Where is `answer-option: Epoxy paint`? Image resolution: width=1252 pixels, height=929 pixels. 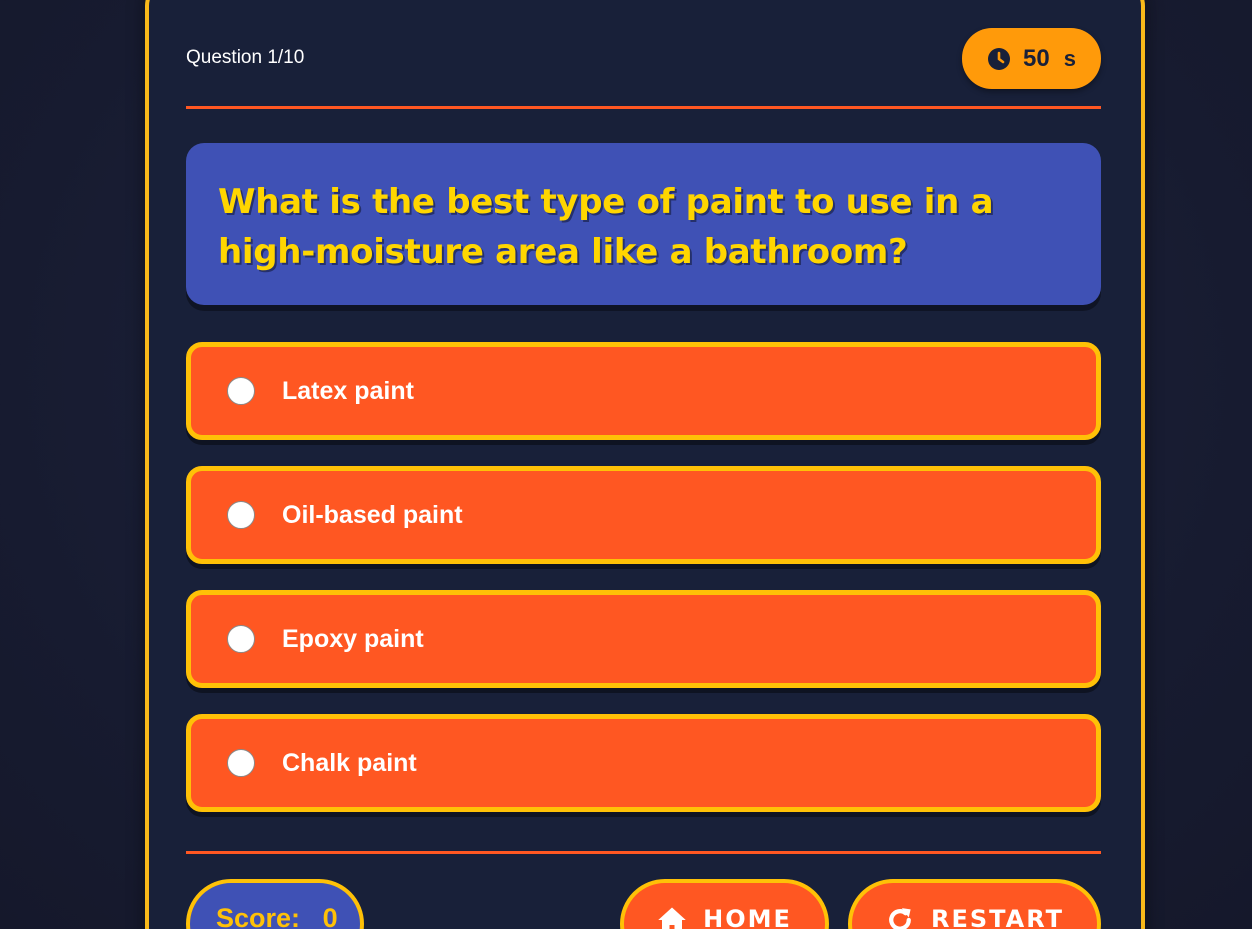 answer-option: Epoxy paint is located at coordinates (643, 639).